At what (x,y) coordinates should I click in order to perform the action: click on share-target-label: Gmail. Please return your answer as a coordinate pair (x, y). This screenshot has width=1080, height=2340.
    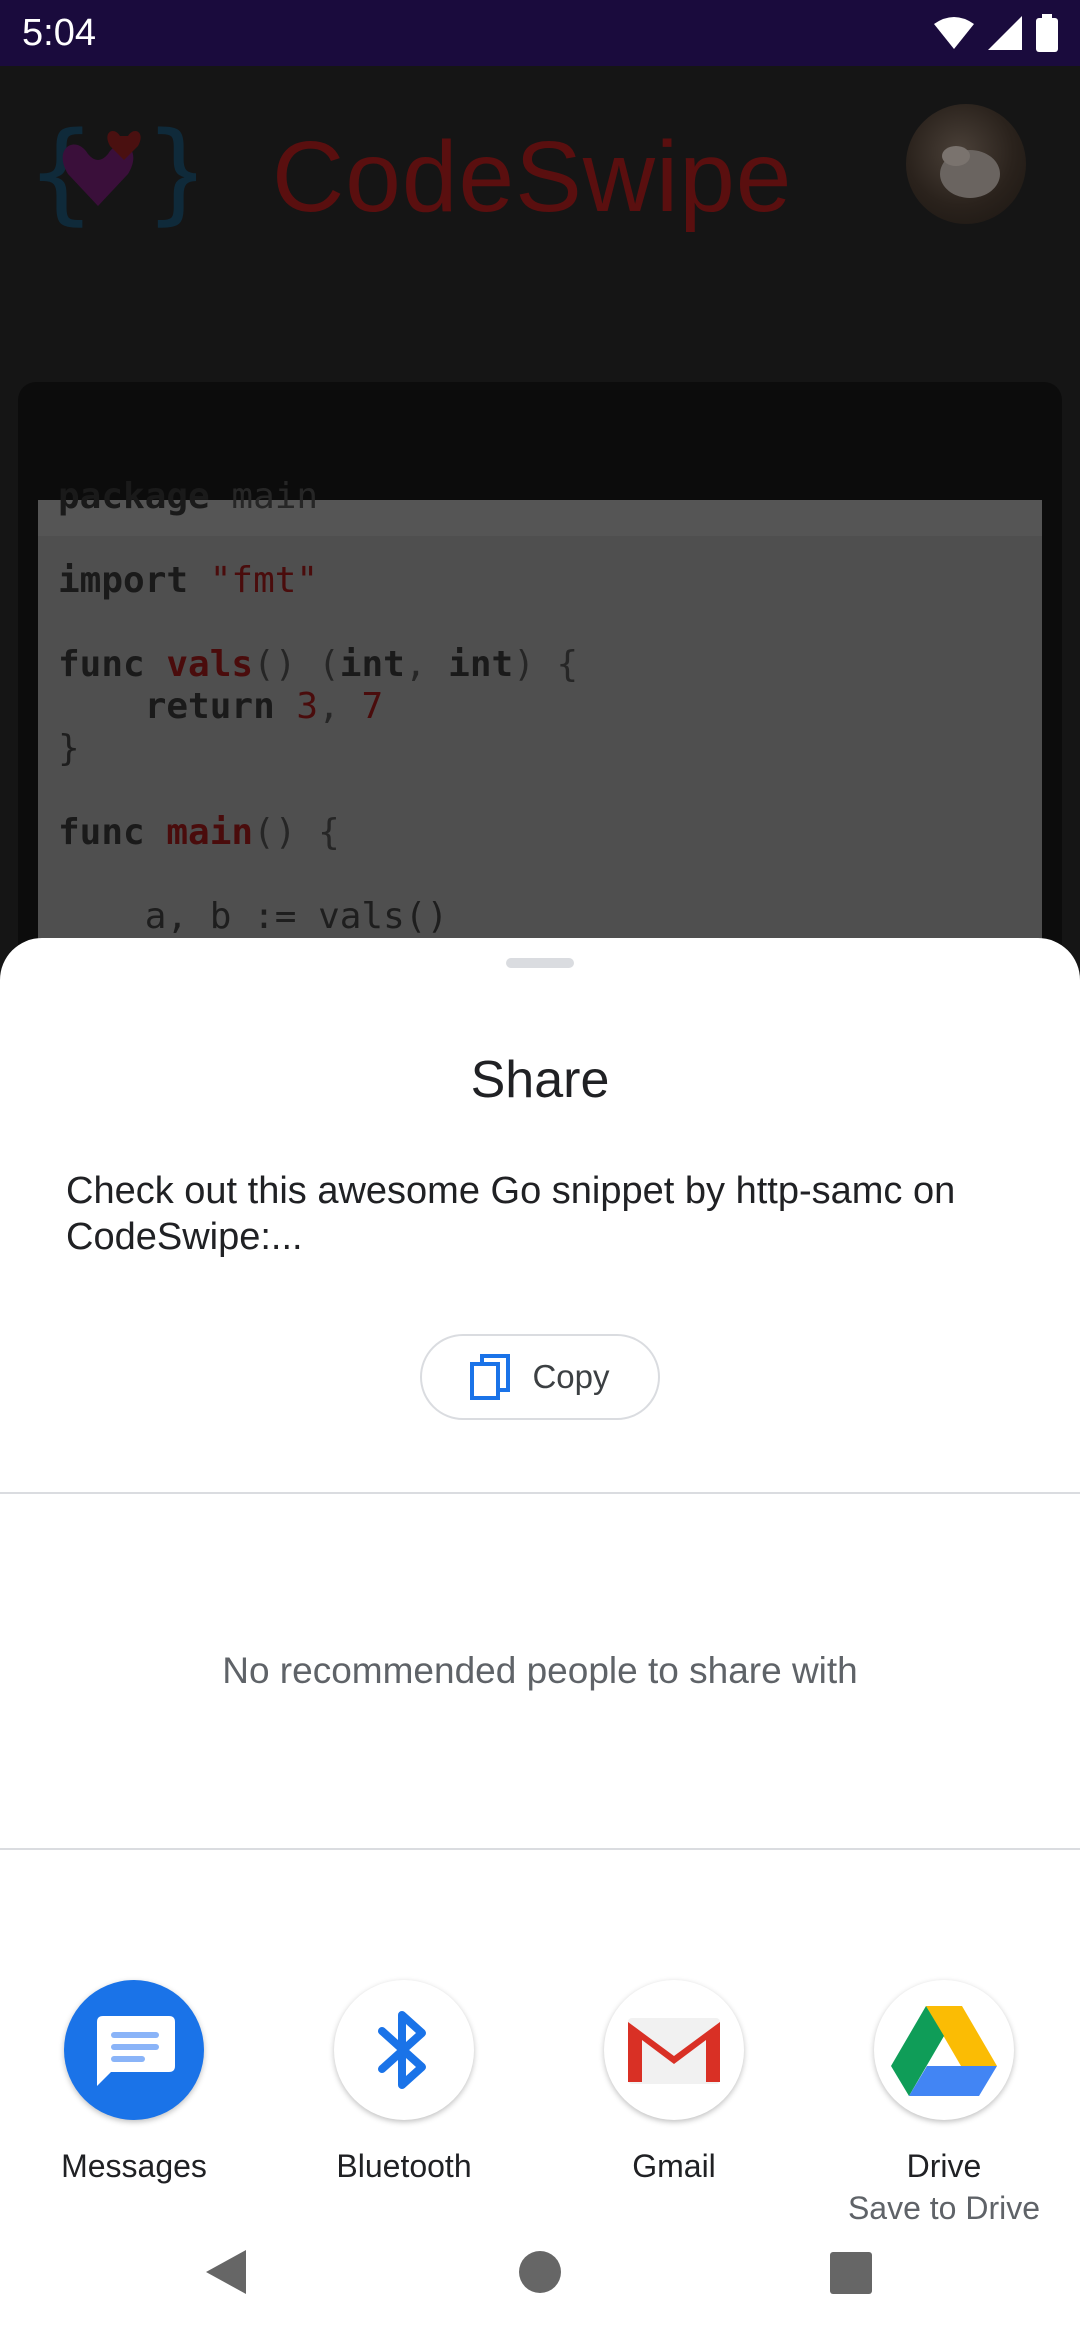
    Looking at the image, I should click on (674, 2166).